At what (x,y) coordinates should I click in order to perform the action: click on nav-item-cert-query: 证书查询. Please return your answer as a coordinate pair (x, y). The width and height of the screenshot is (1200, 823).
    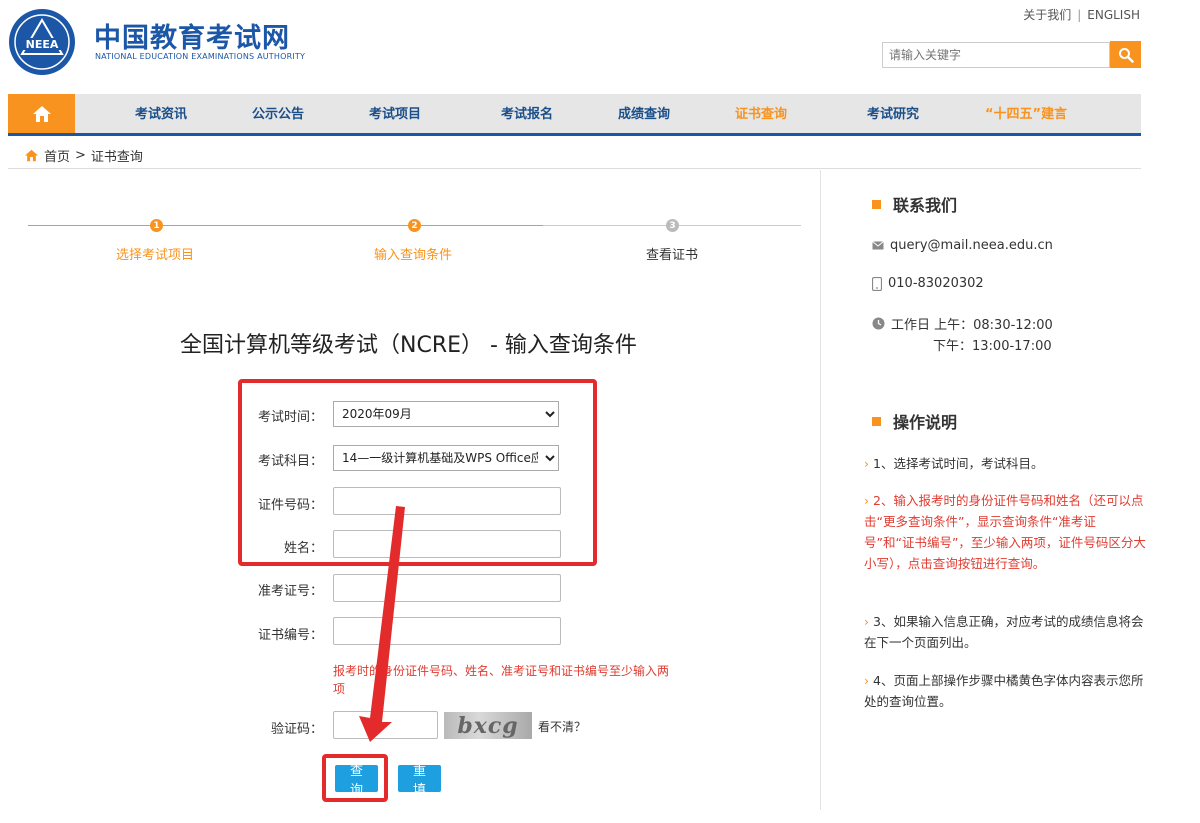
    Looking at the image, I should click on (761, 113).